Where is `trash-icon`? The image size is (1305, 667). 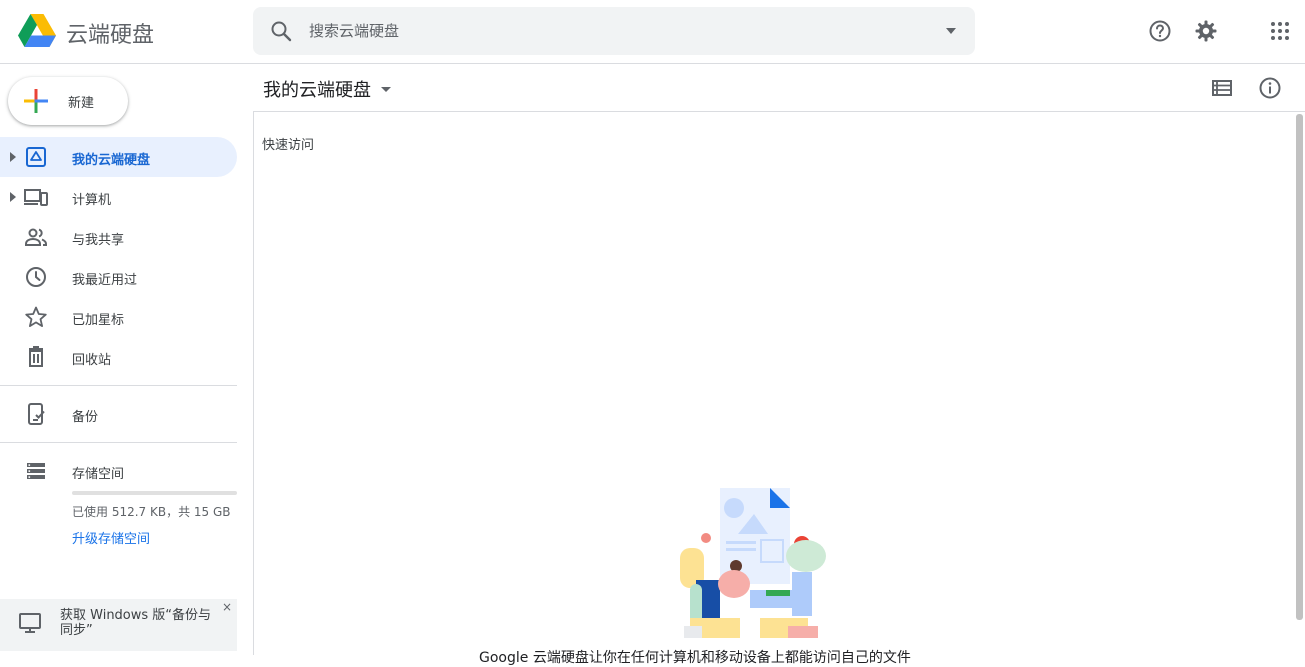
trash-icon is located at coordinates (36, 356).